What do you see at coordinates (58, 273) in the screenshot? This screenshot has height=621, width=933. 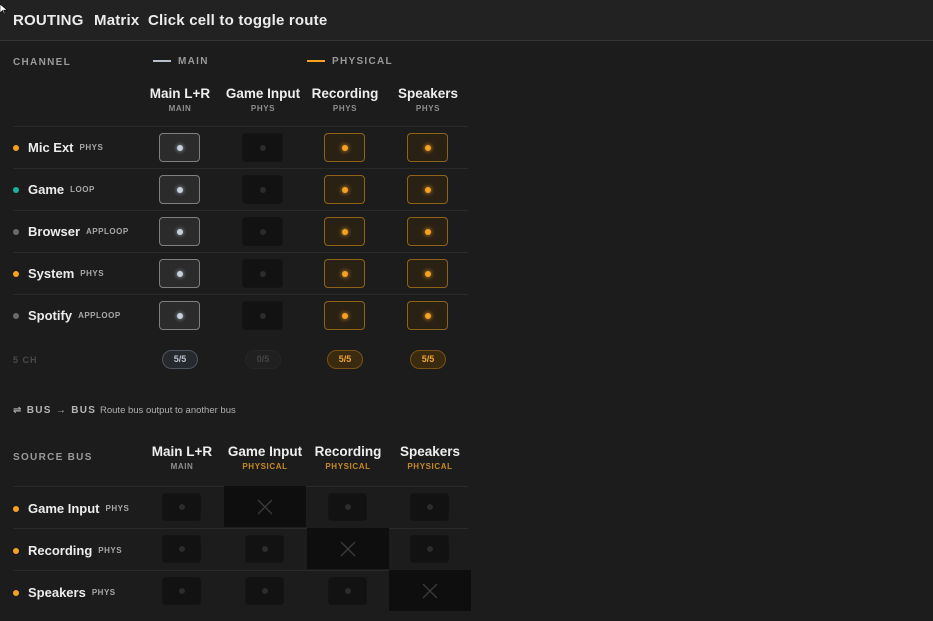 I see `channel-row-label: System PHYS` at bounding box center [58, 273].